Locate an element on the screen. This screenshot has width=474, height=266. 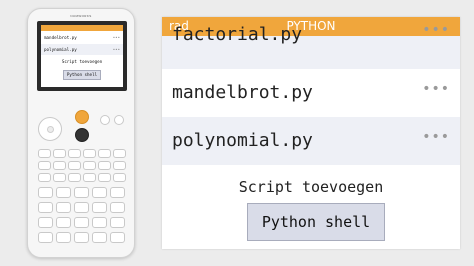
back-key is located at coordinates (119, 120).